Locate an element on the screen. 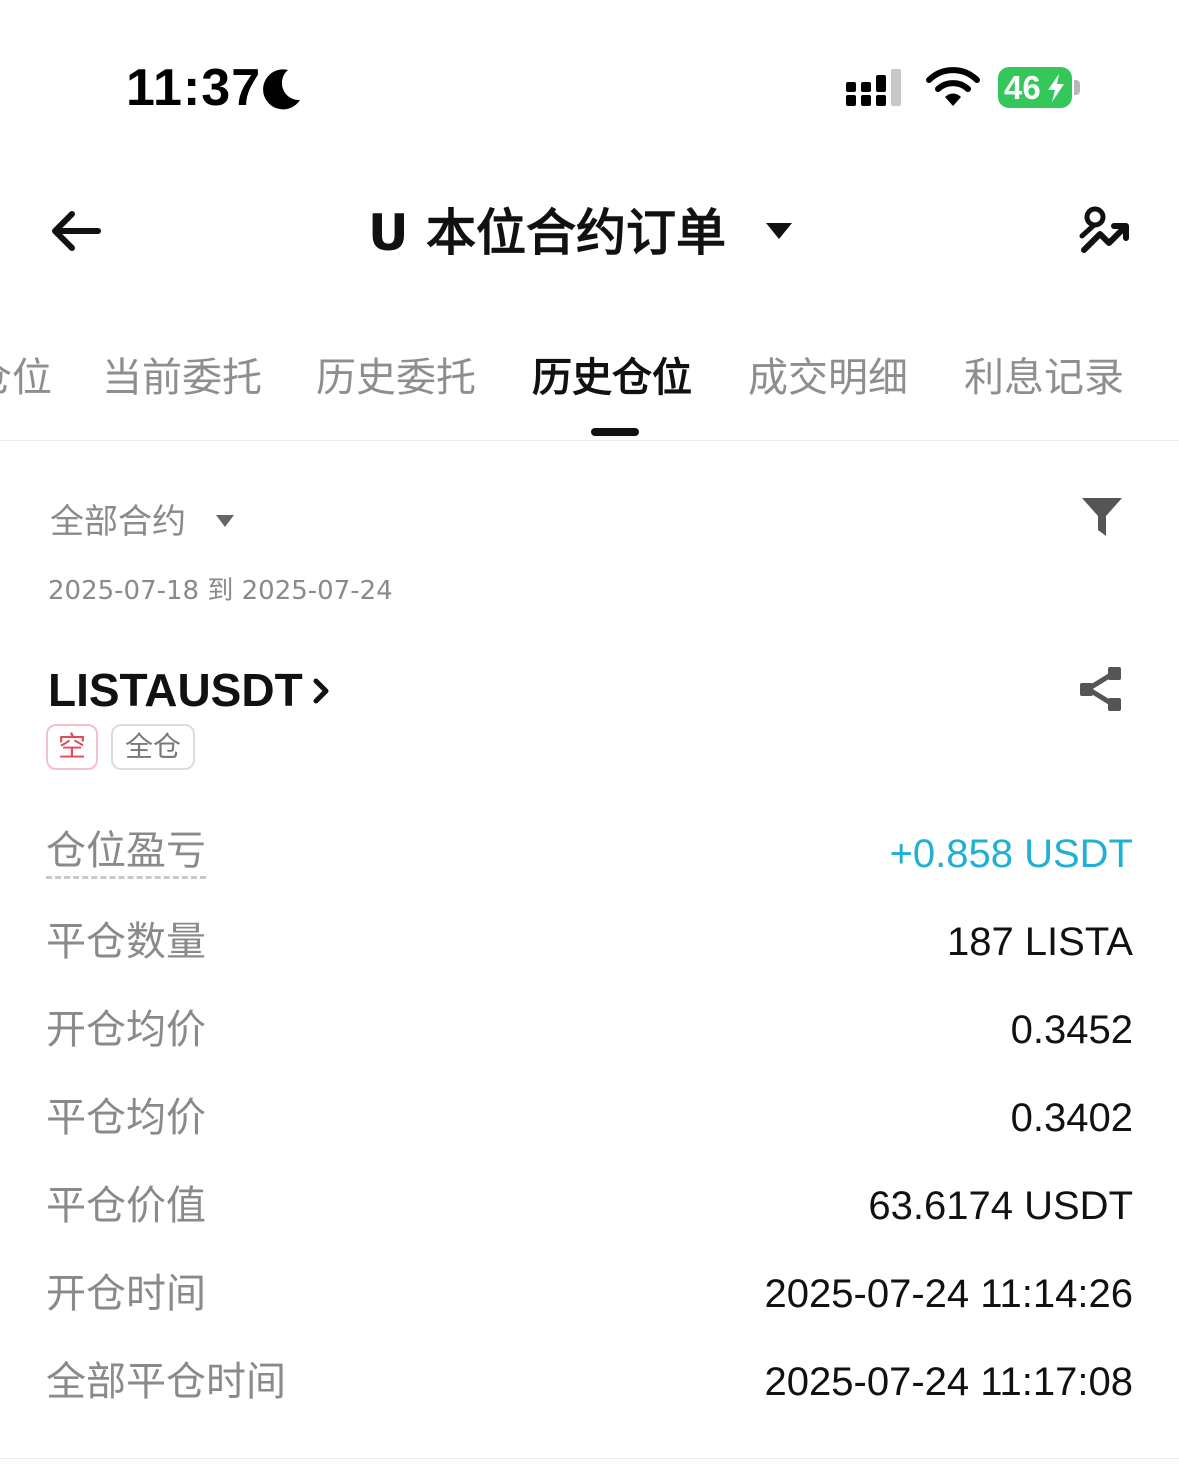  filter-funnel-icon is located at coordinates (1102, 517).